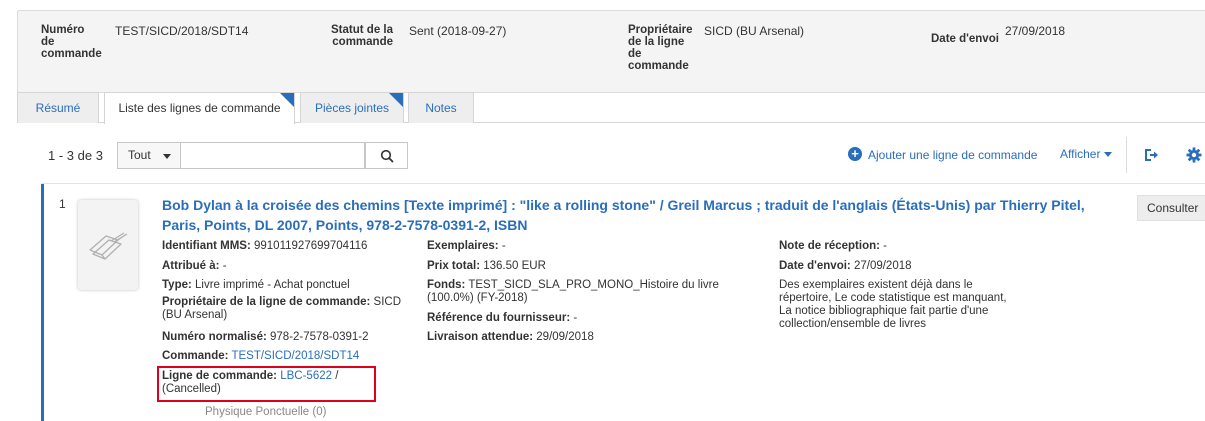 Image resolution: width=1205 pixels, height=421 pixels. I want to click on type-field: Type: Livre imprimé - Achat ponctuel, so click(256, 285).